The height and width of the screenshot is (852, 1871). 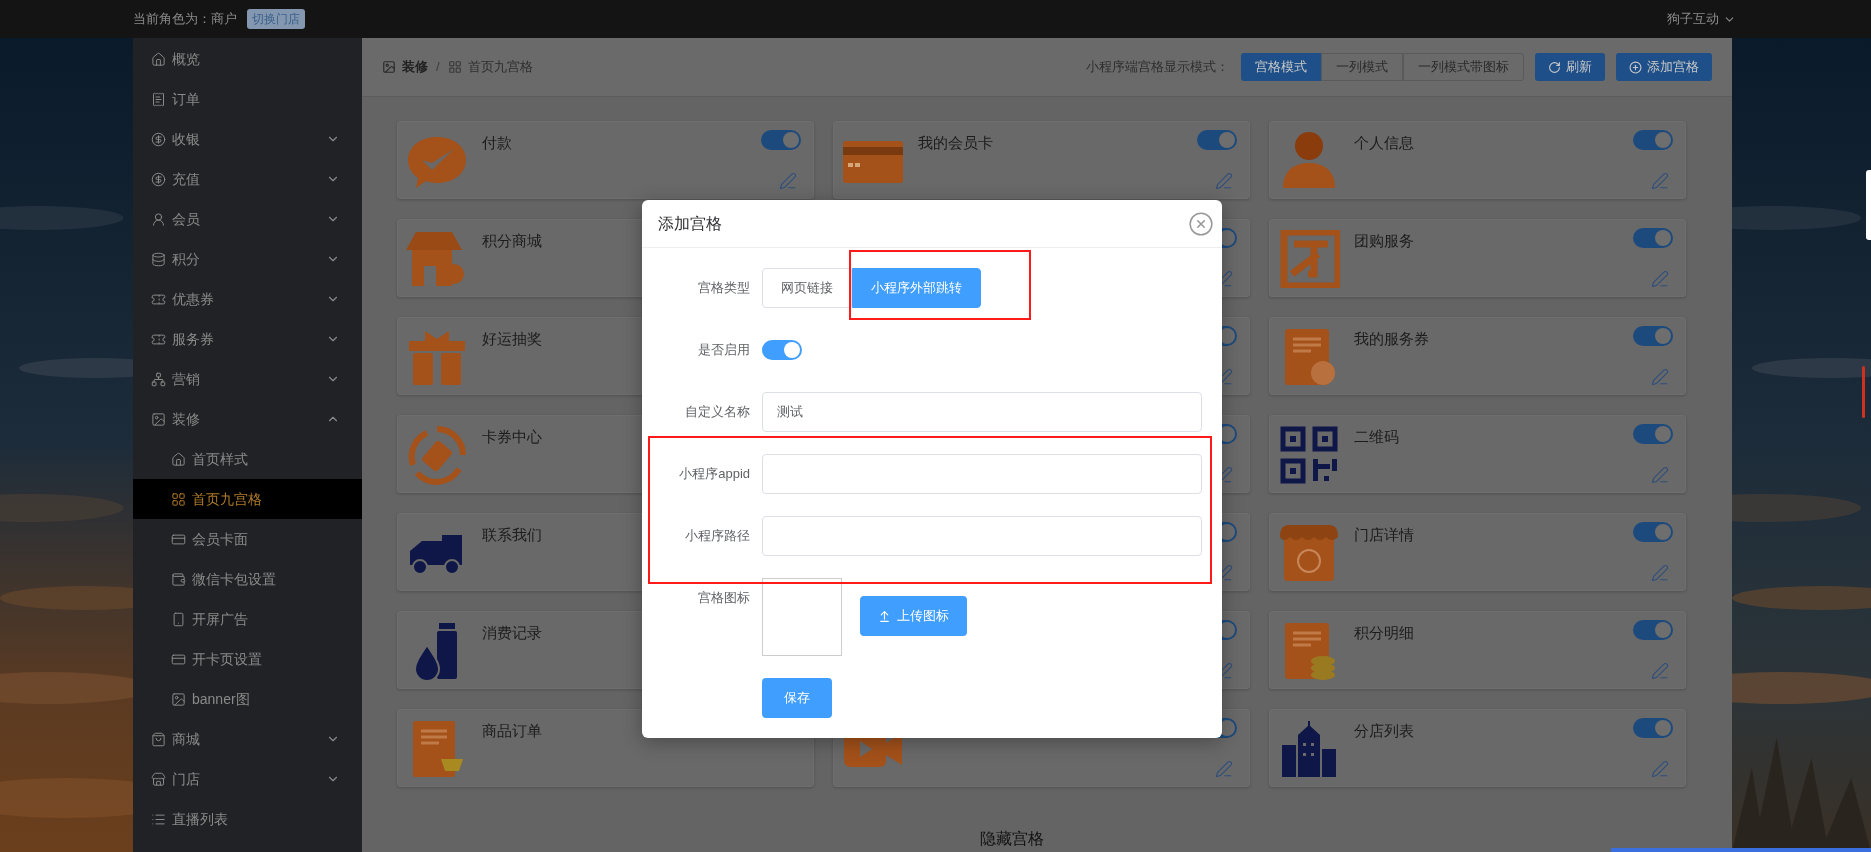 I want to click on sidebar-item: 充值, so click(x=247, y=179).